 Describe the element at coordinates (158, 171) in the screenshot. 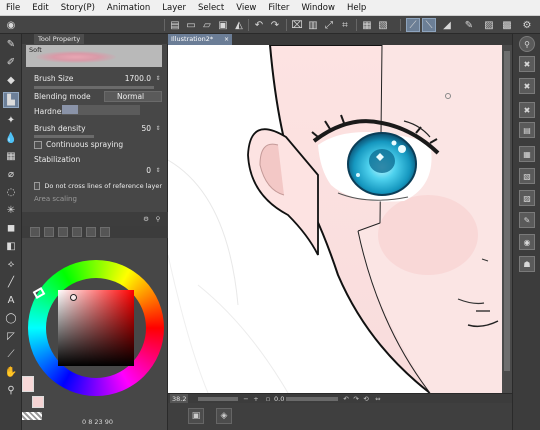

I see `stabilization-spin-icon: ⇕` at that location.